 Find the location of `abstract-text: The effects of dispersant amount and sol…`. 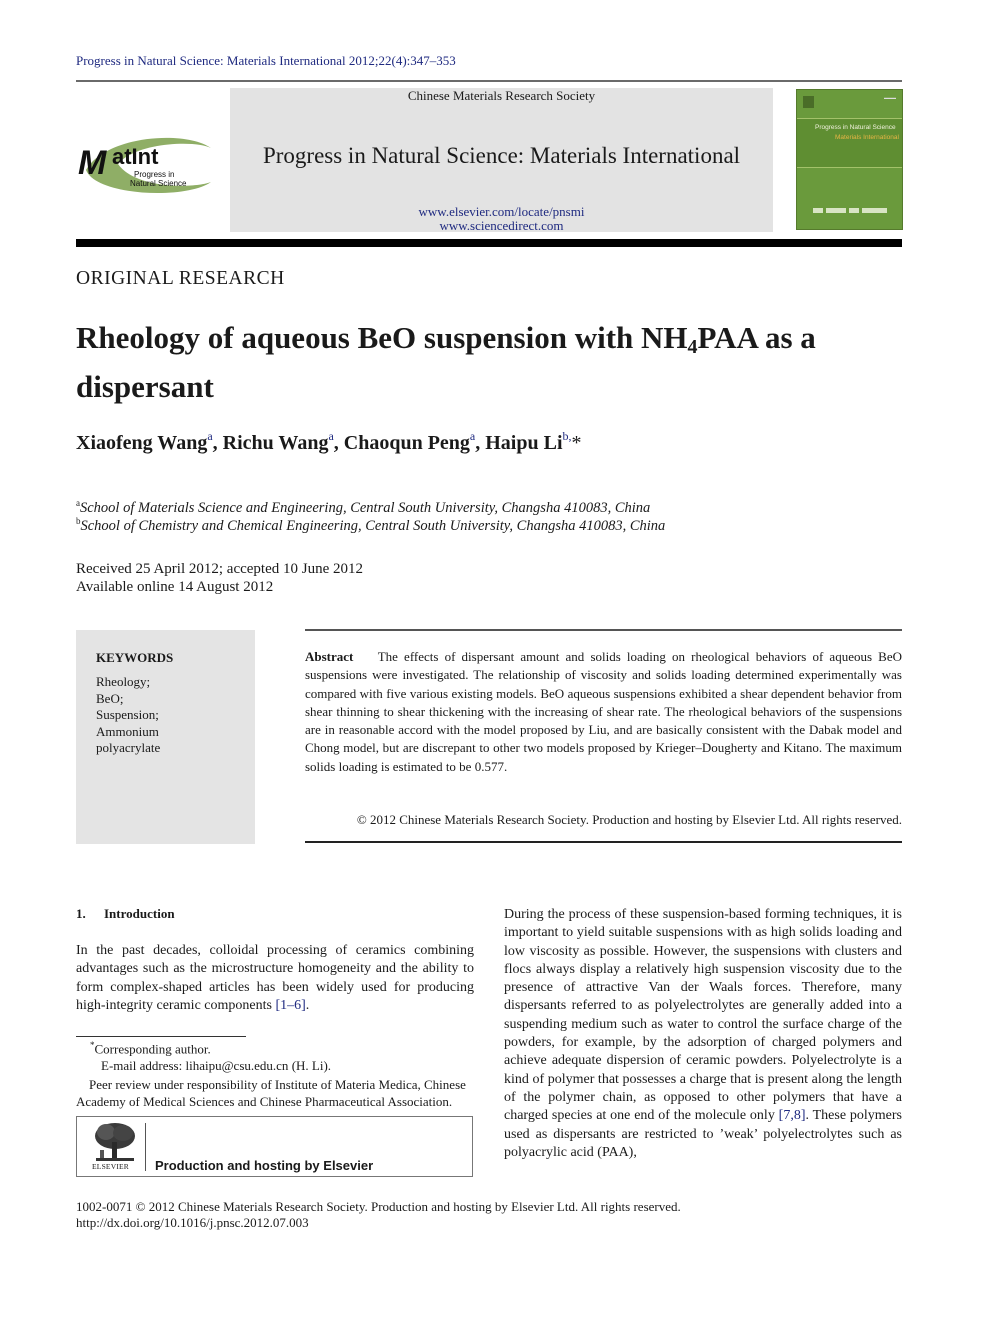

abstract-text: The effects of dispersant amount and sol… is located at coordinates (603, 711).